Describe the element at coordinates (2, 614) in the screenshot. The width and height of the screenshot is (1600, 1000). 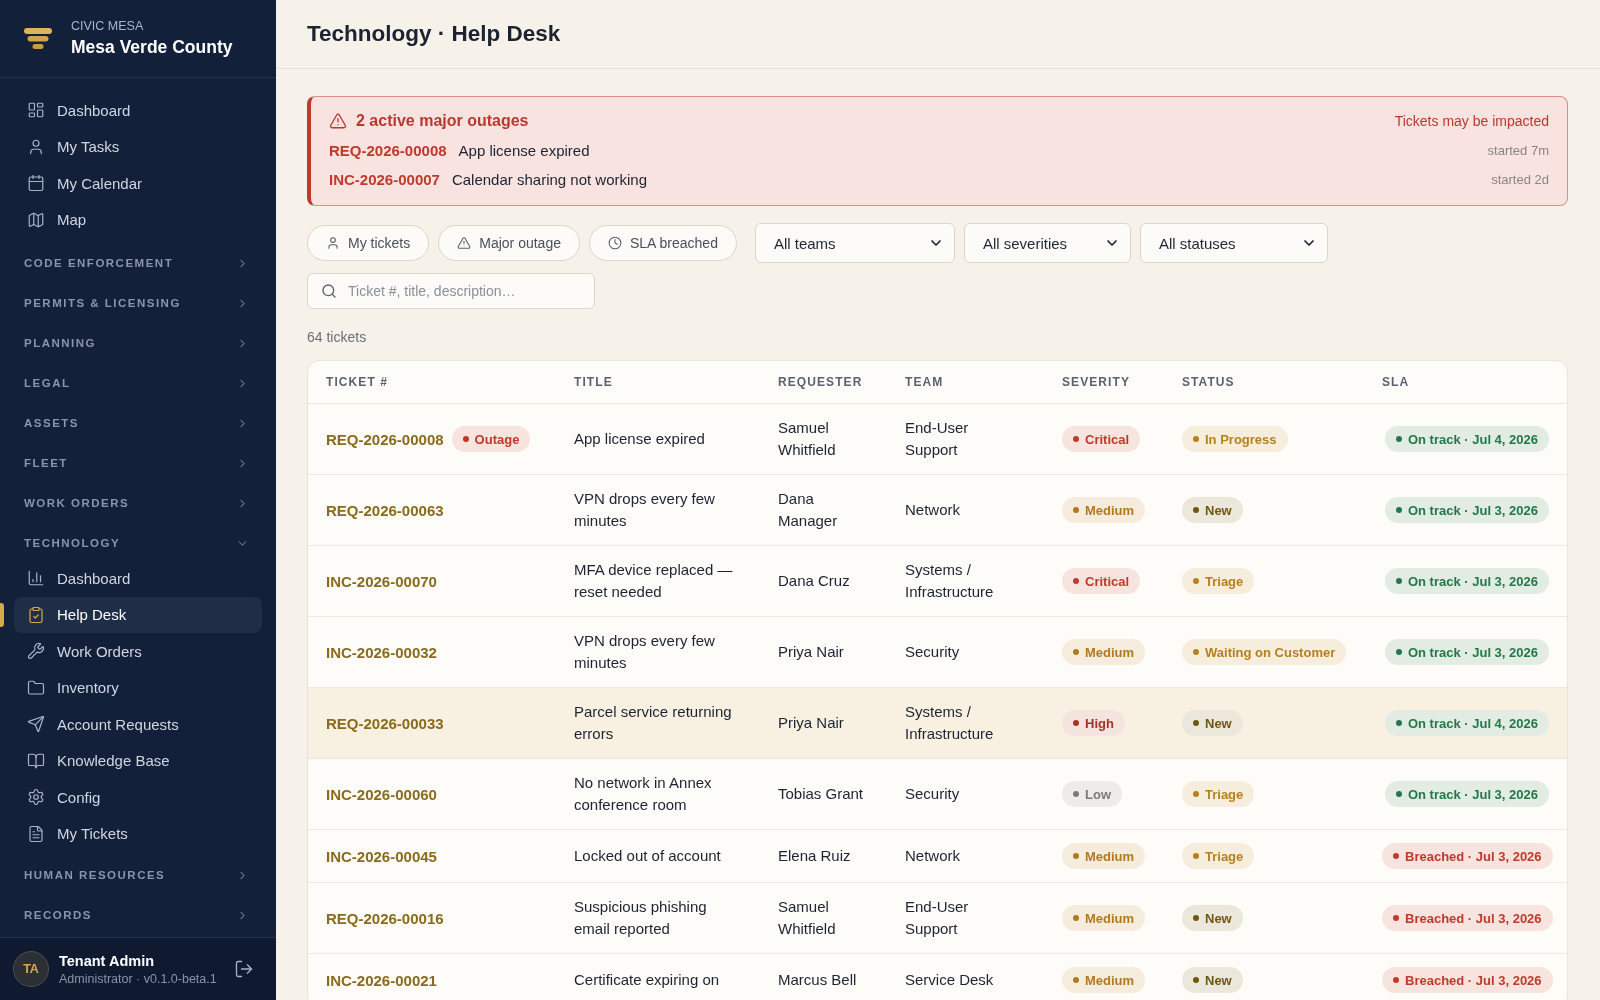
I see `active-indicator-icon` at that location.